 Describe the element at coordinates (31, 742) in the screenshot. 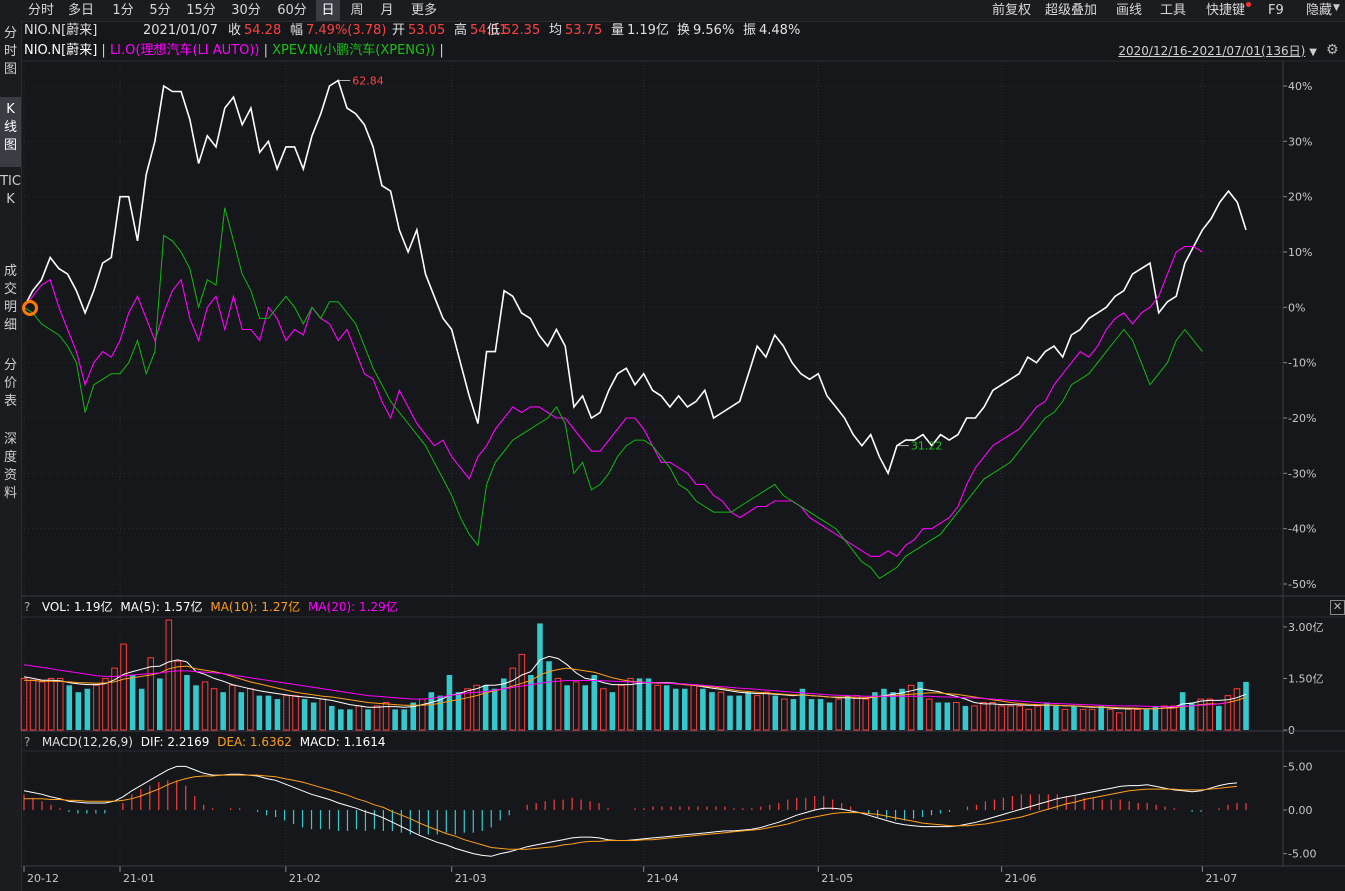

I see `macd-help-icon: ?` at that location.